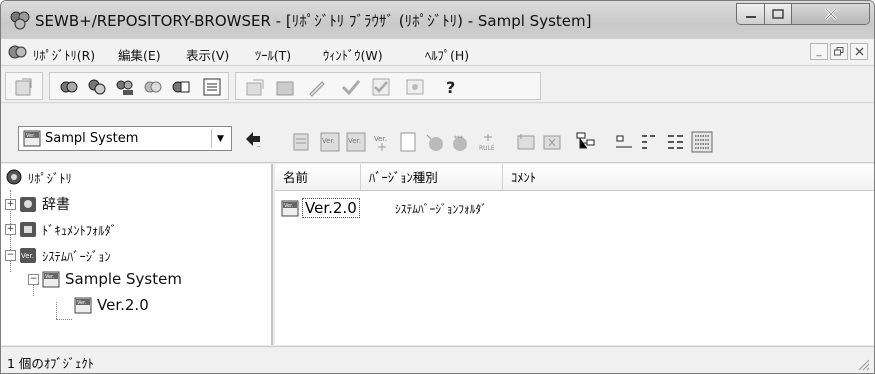  I want to click on tree-node-sample-system: − Ver. Sample System, so click(105, 279).